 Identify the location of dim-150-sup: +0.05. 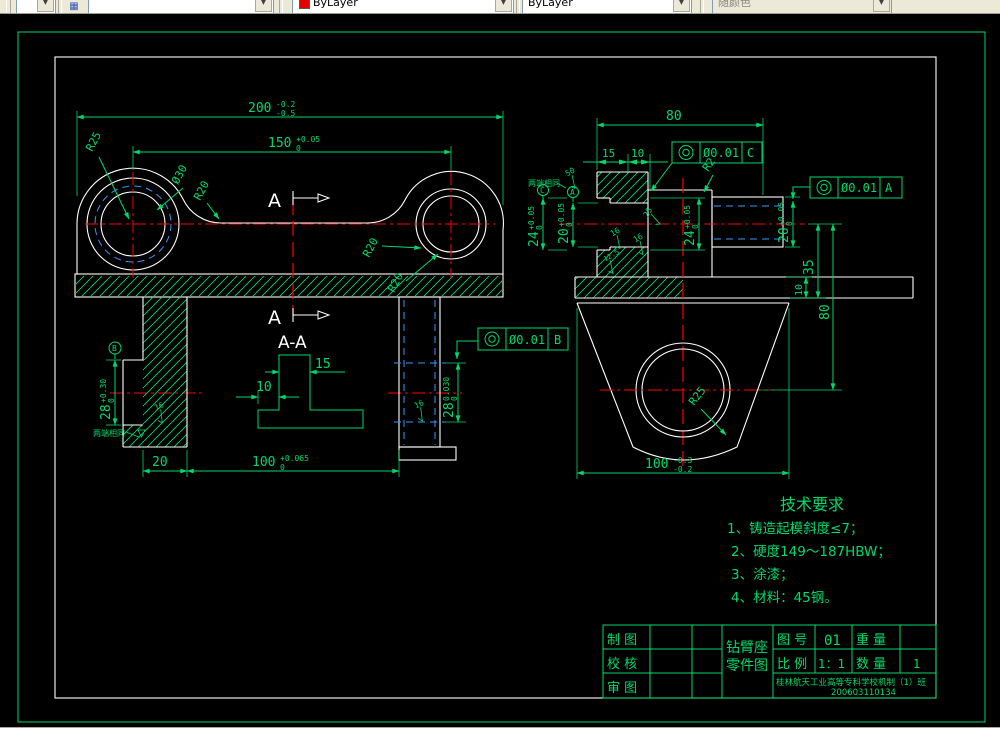
(308, 139).